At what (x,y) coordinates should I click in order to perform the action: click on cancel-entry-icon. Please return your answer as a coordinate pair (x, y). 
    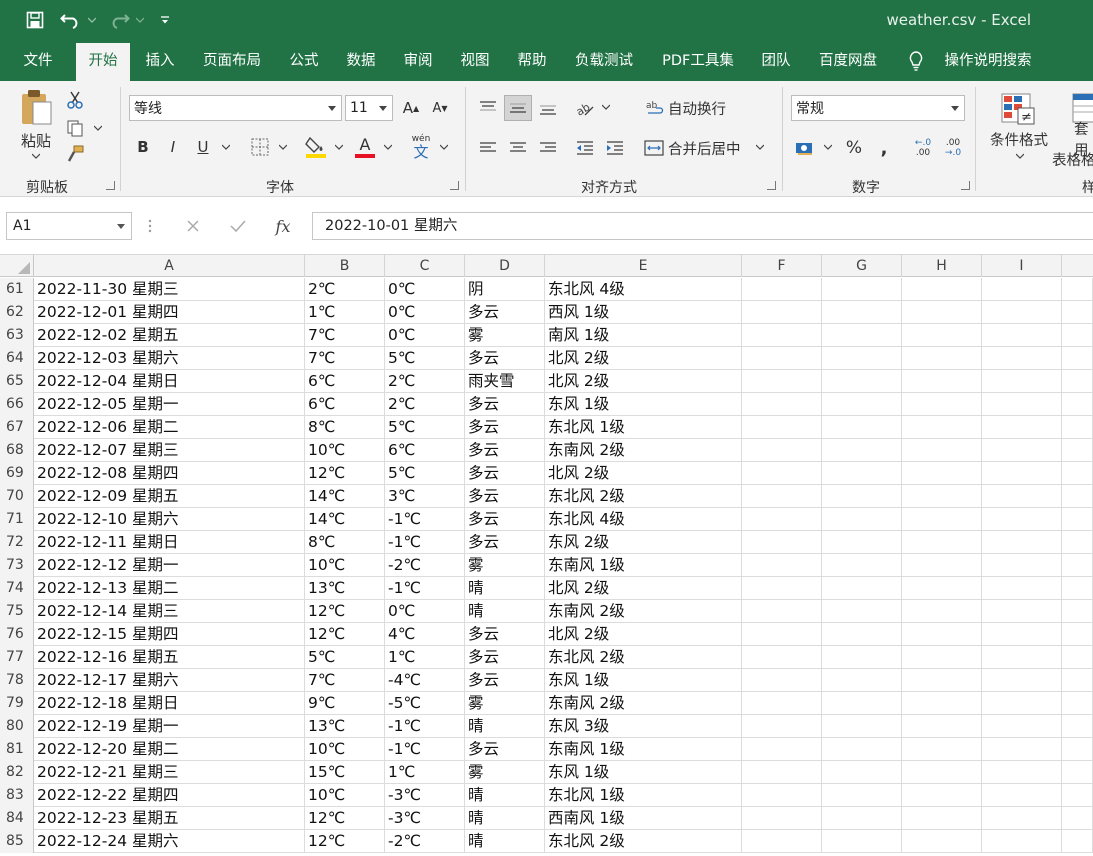
    Looking at the image, I should click on (193, 226).